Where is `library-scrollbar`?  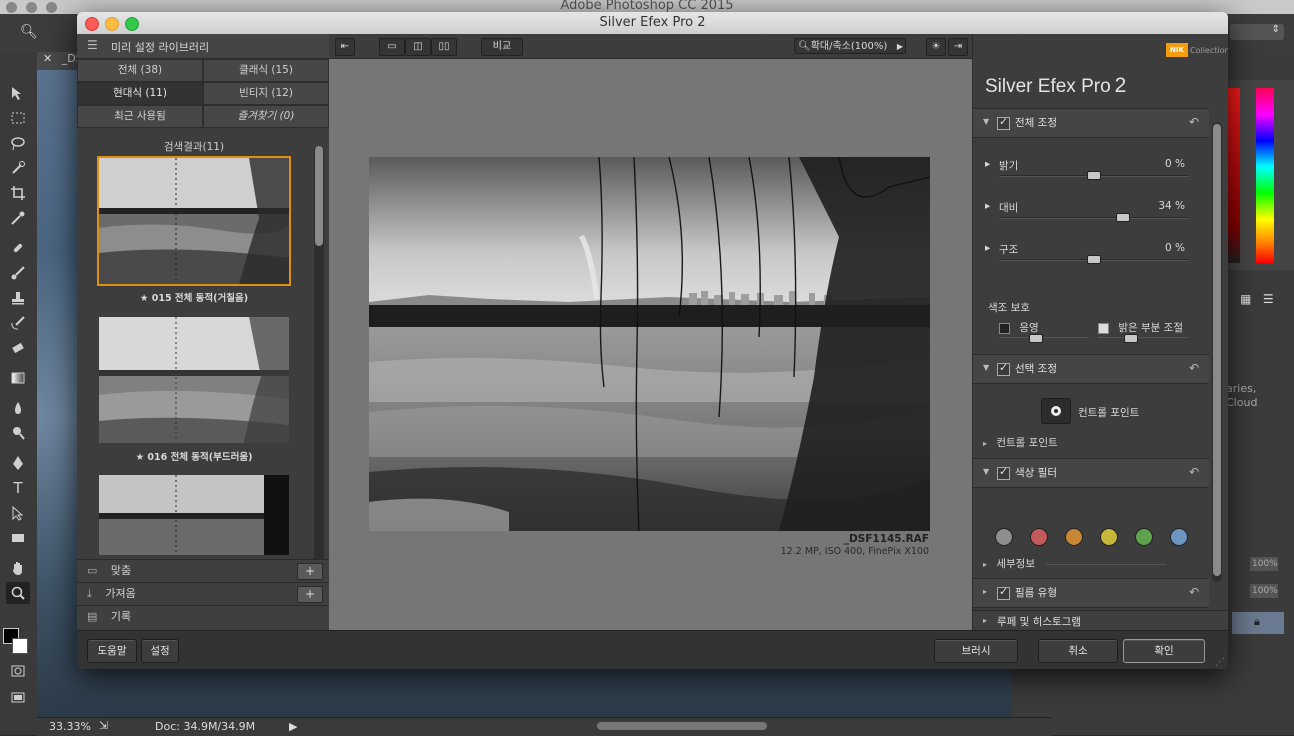 library-scrollbar is located at coordinates (319, 356).